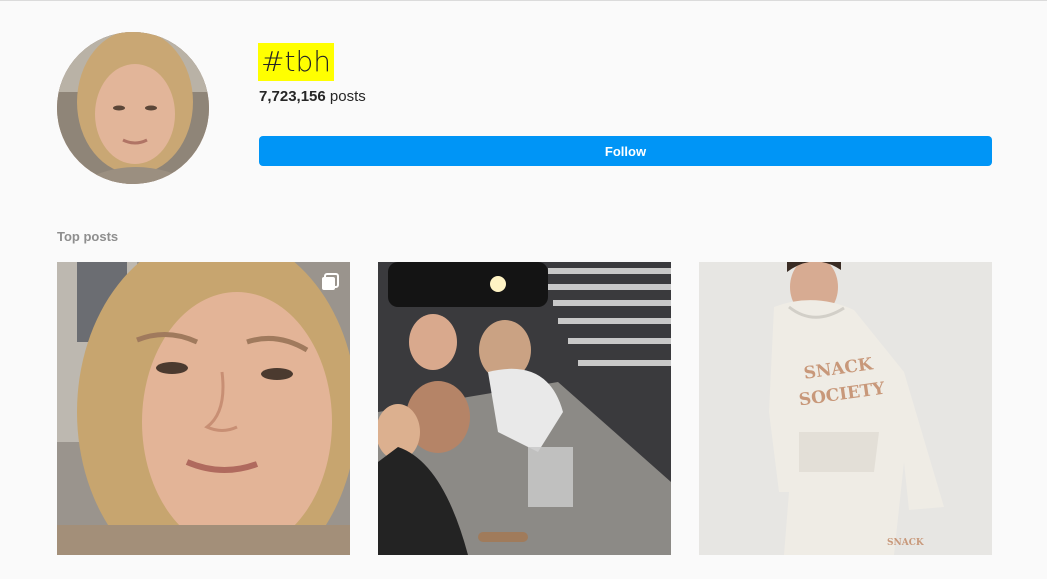  What do you see at coordinates (133, 108) in the screenshot?
I see `hashtag-avatar` at bounding box center [133, 108].